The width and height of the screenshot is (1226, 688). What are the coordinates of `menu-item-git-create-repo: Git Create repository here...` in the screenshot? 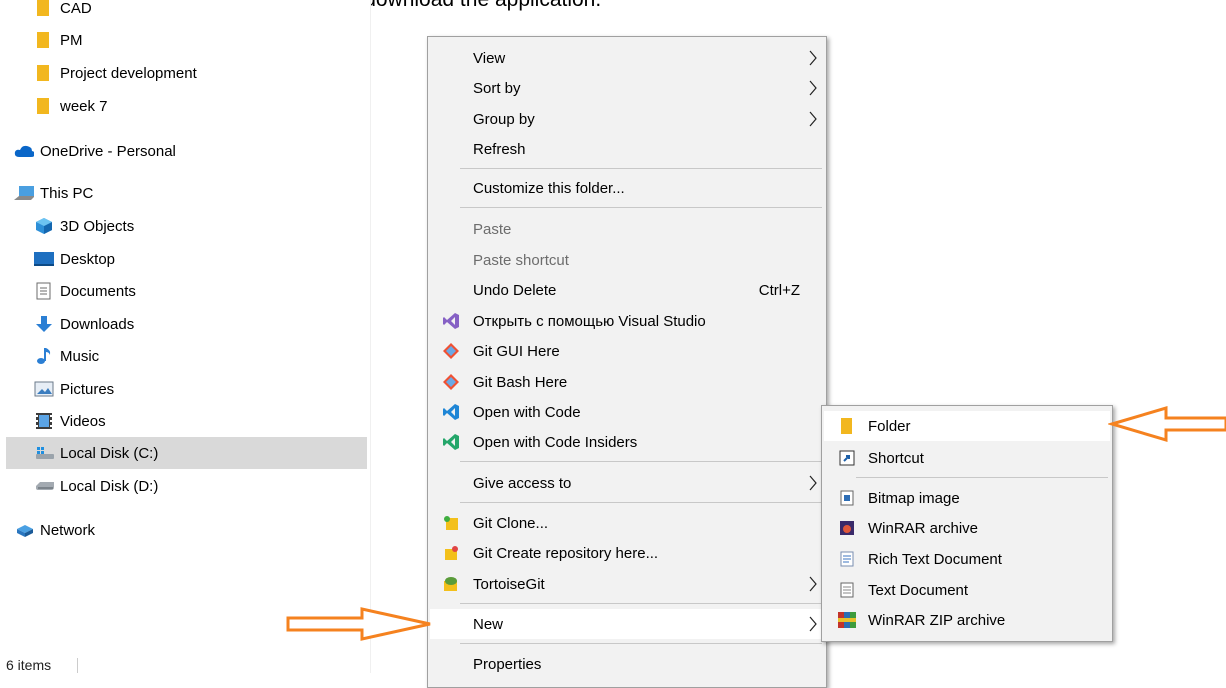 It's located at (627, 553).